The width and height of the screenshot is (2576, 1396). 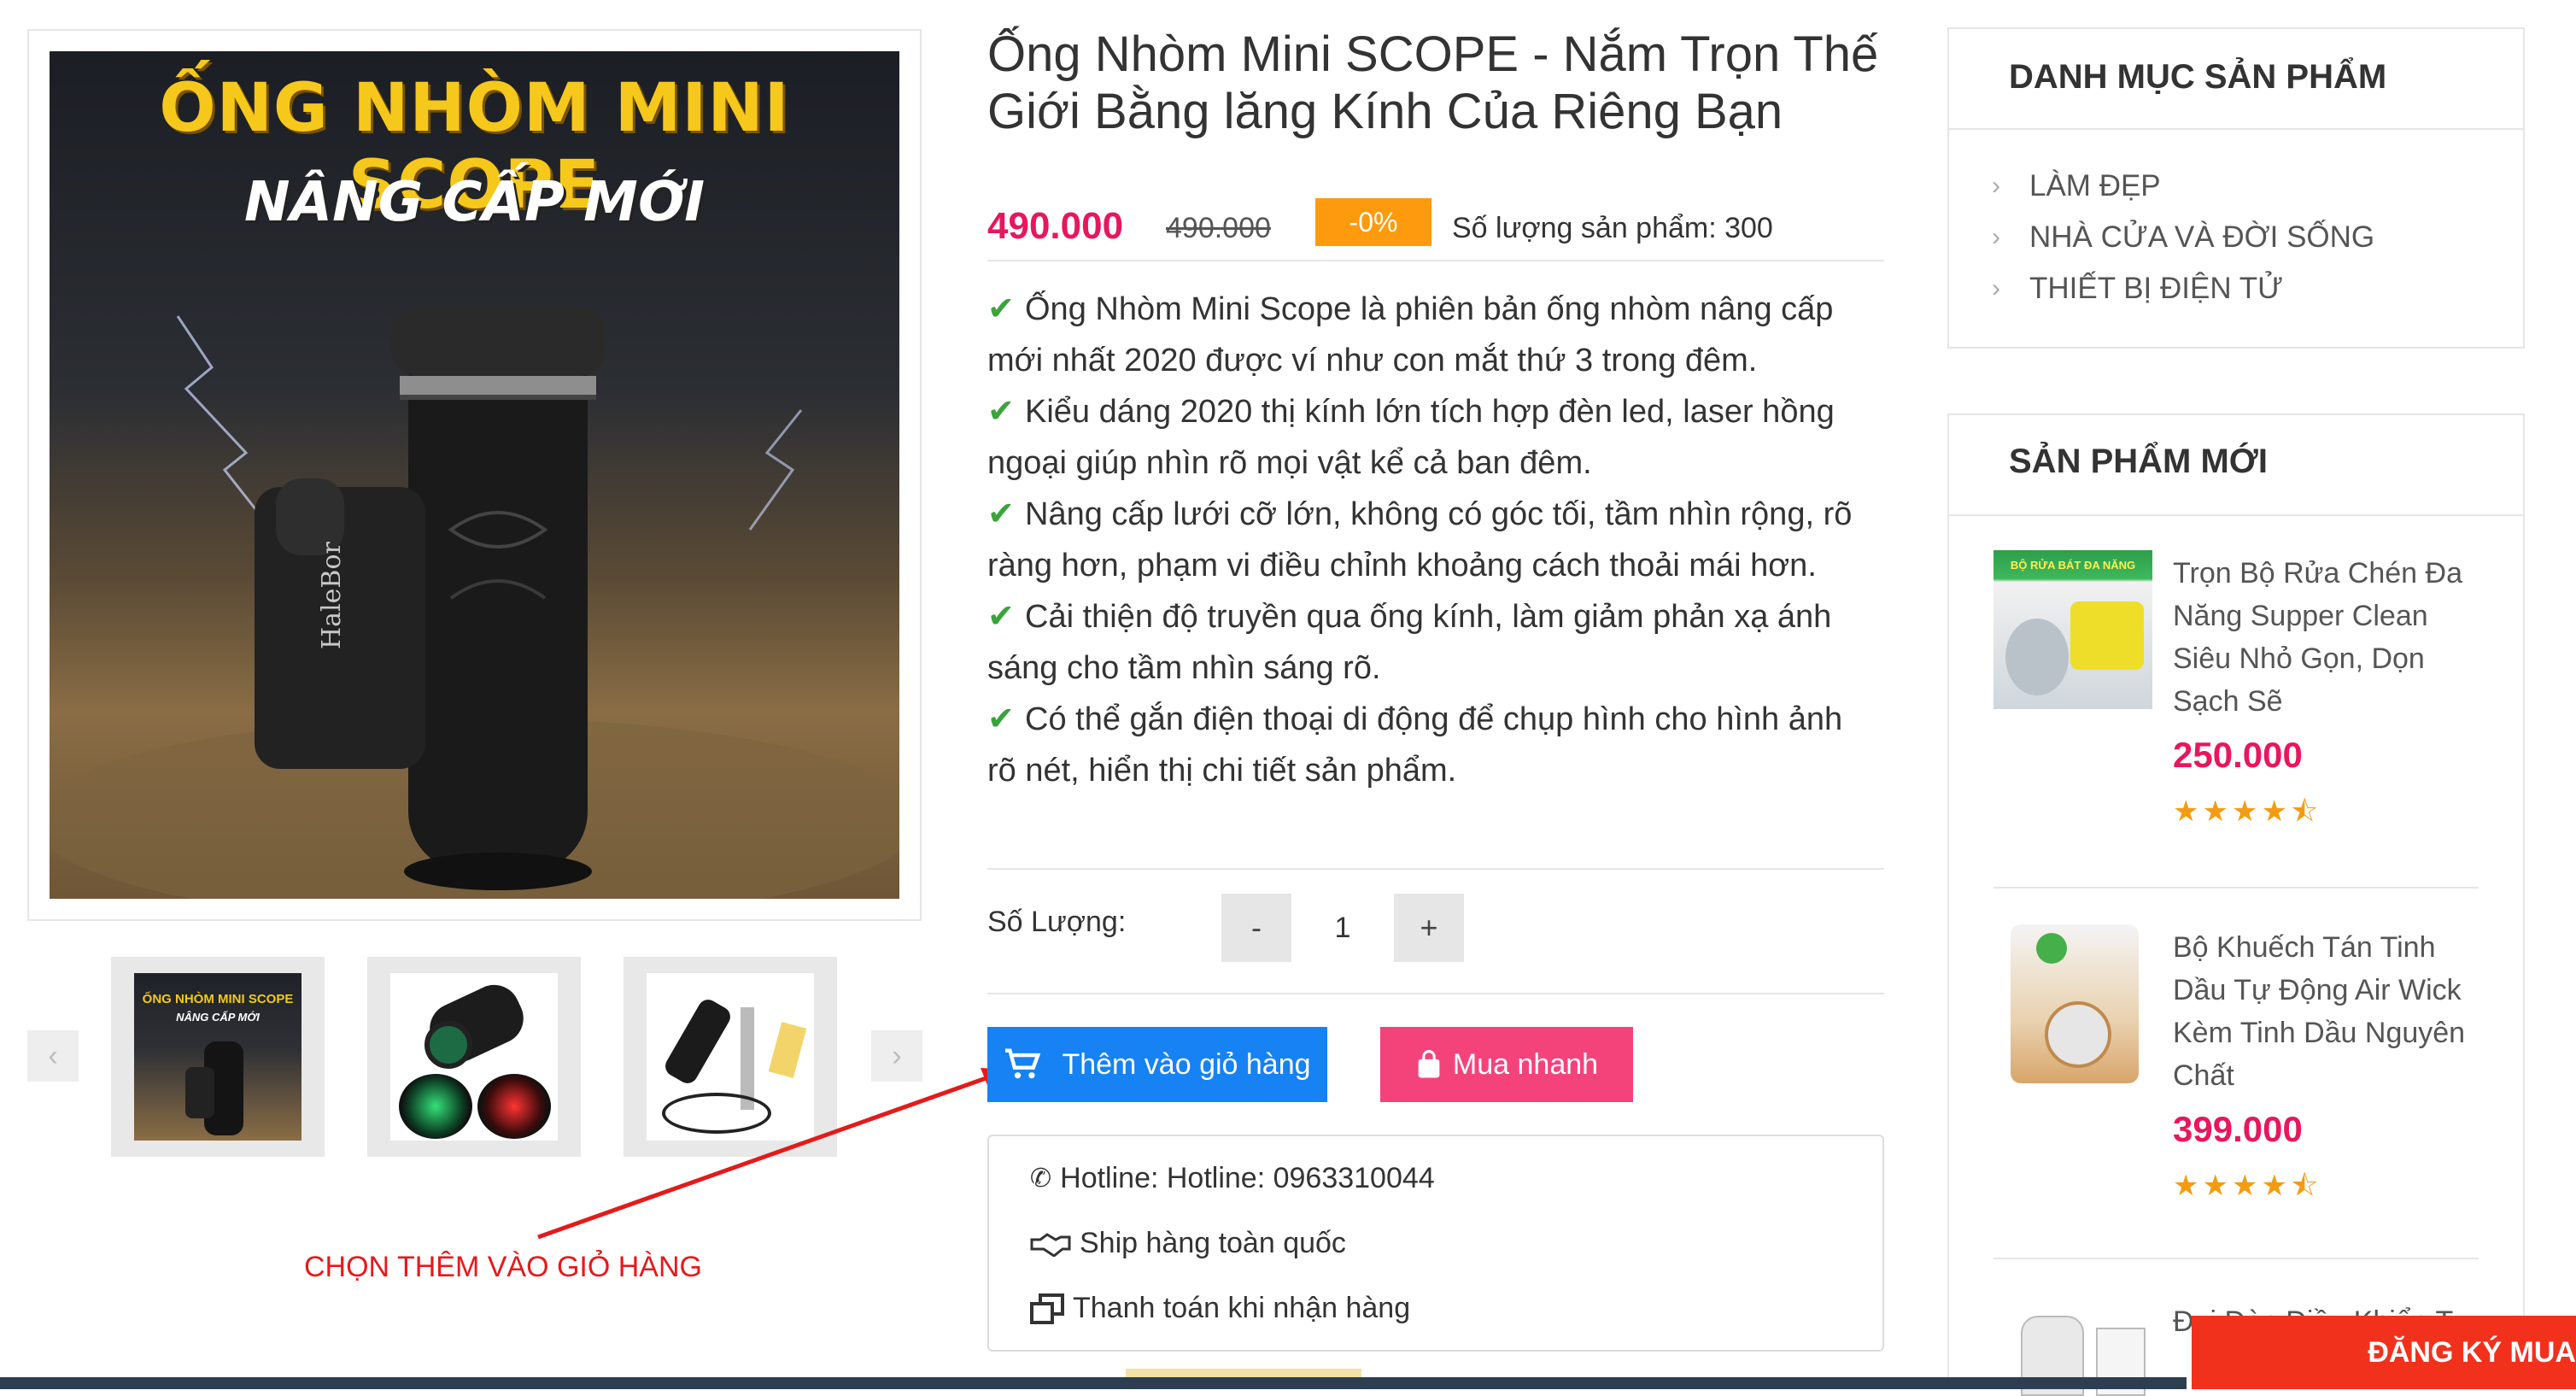 What do you see at coordinates (503, 1267) in the screenshot?
I see `annotation-label: CHỌN THÊM VÀO GIỎ HÀNG` at bounding box center [503, 1267].